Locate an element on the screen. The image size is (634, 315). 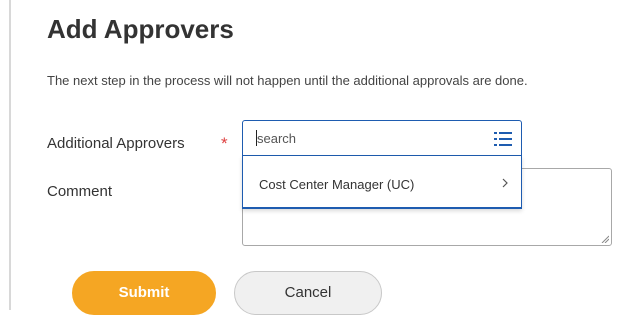
list-icon is located at coordinates (503, 139).